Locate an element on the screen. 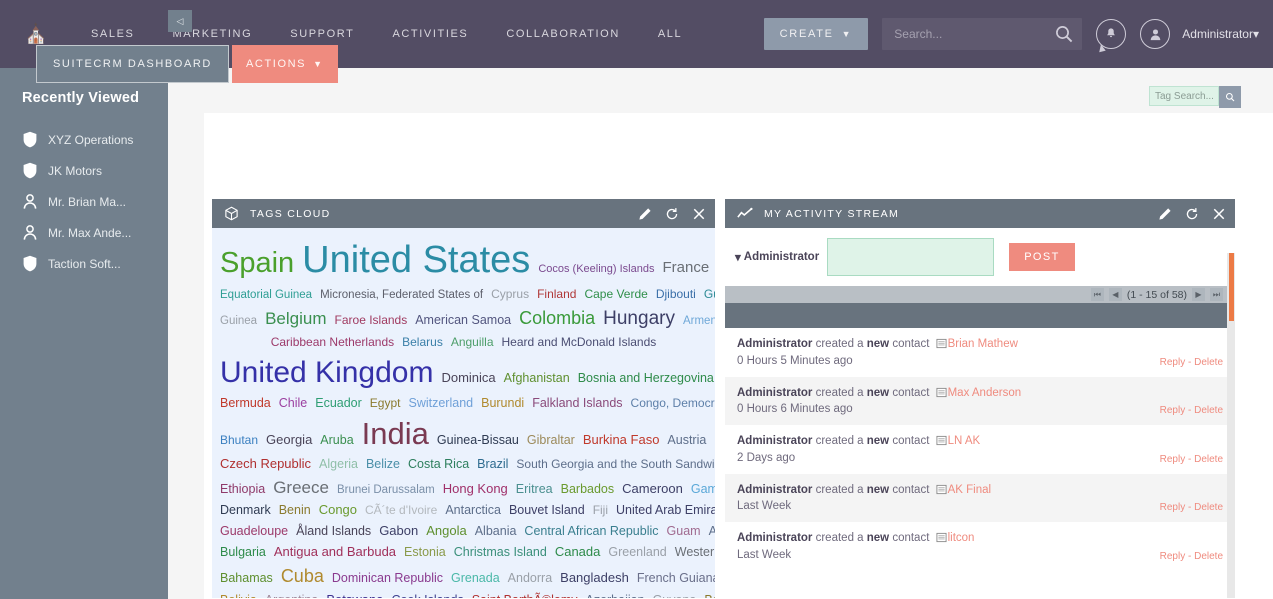 Image resolution: width=1273 pixels, height=599 pixels. tag-link: Ethiopia is located at coordinates (242, 489).